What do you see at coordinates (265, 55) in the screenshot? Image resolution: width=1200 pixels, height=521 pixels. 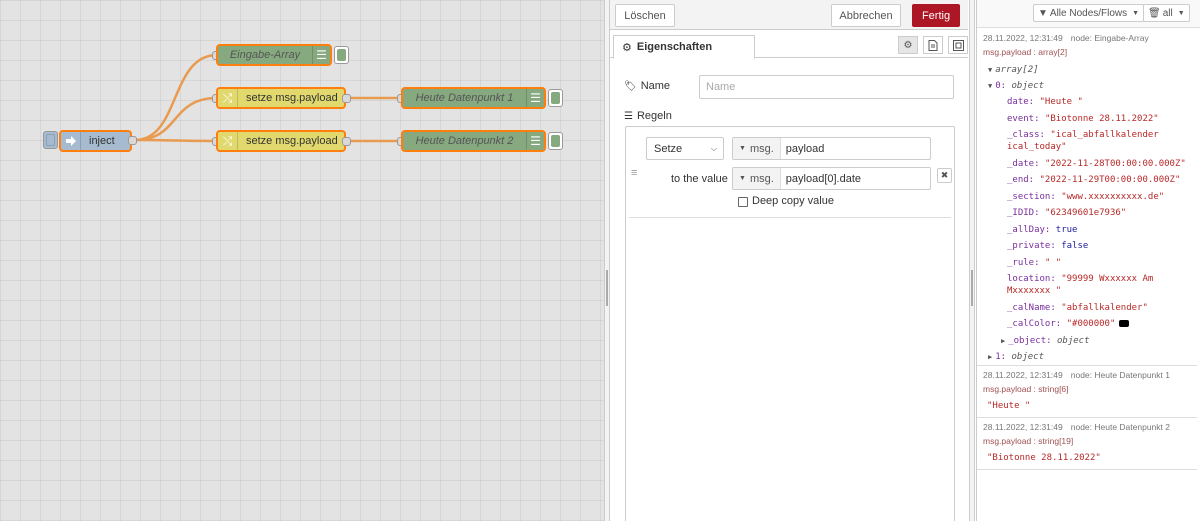 I see `debug-node-label: Eingabe-Array` at bounding box center [265, 55].